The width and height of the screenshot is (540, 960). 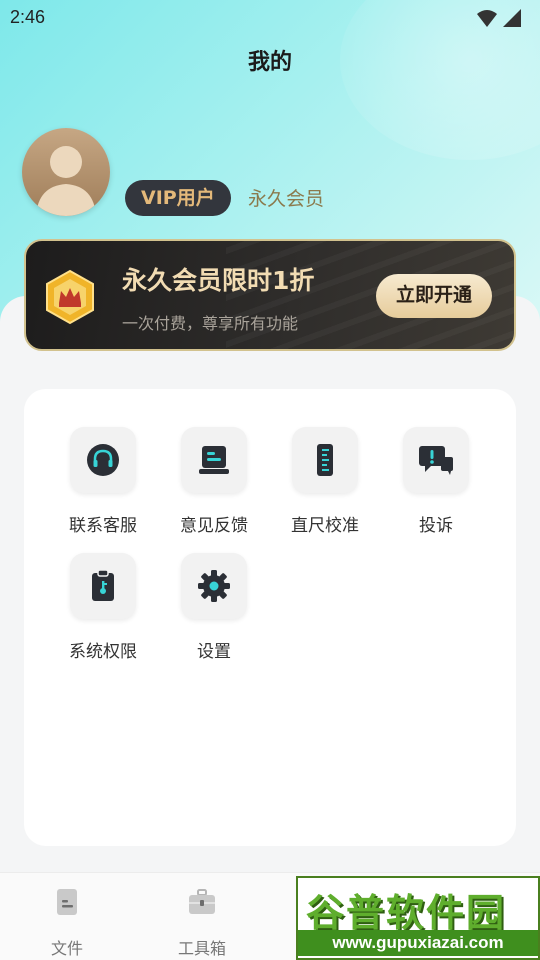 What do you see at coordinates (210, 323) in the screenshot?
I see `promo-subtitle: 一次付费，尊享所有功能` at bounding box center [210, 323].